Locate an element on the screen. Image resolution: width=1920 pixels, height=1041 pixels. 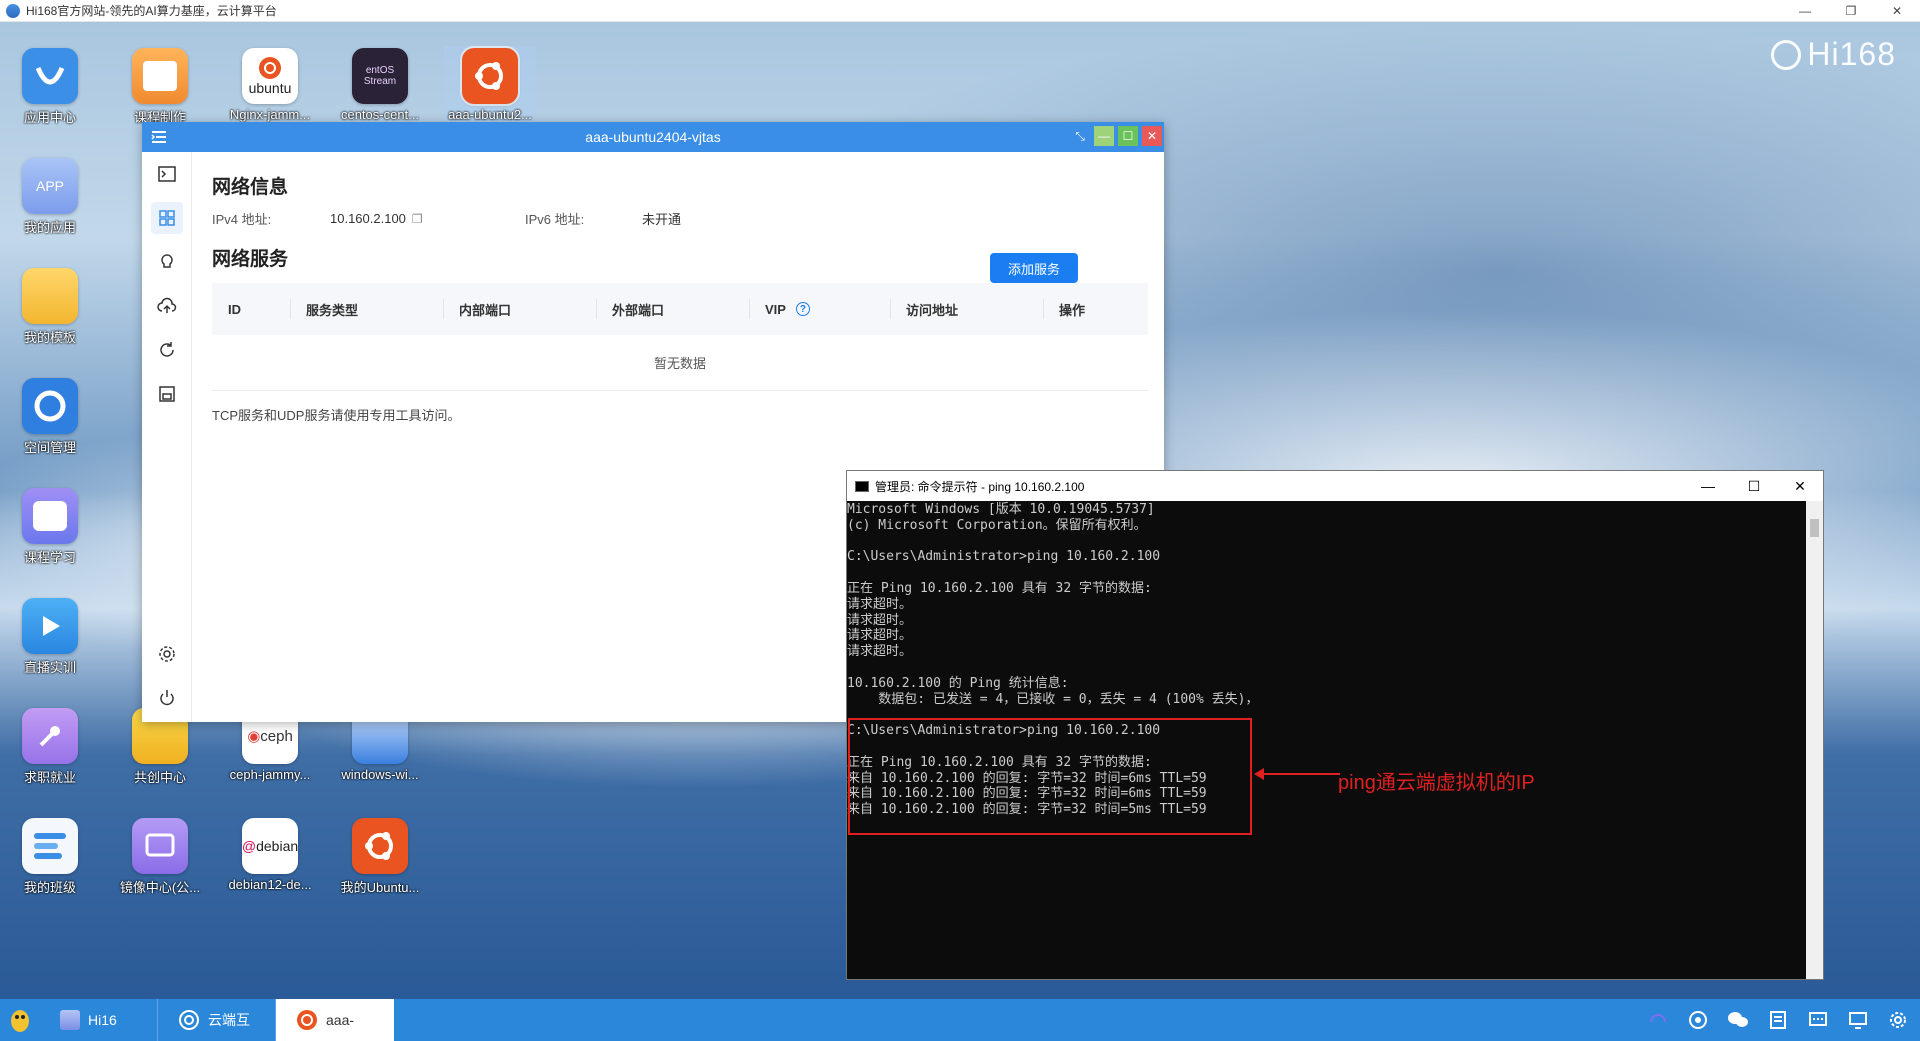
icon-label: 求职就业 is located at coordinates (49, 777).